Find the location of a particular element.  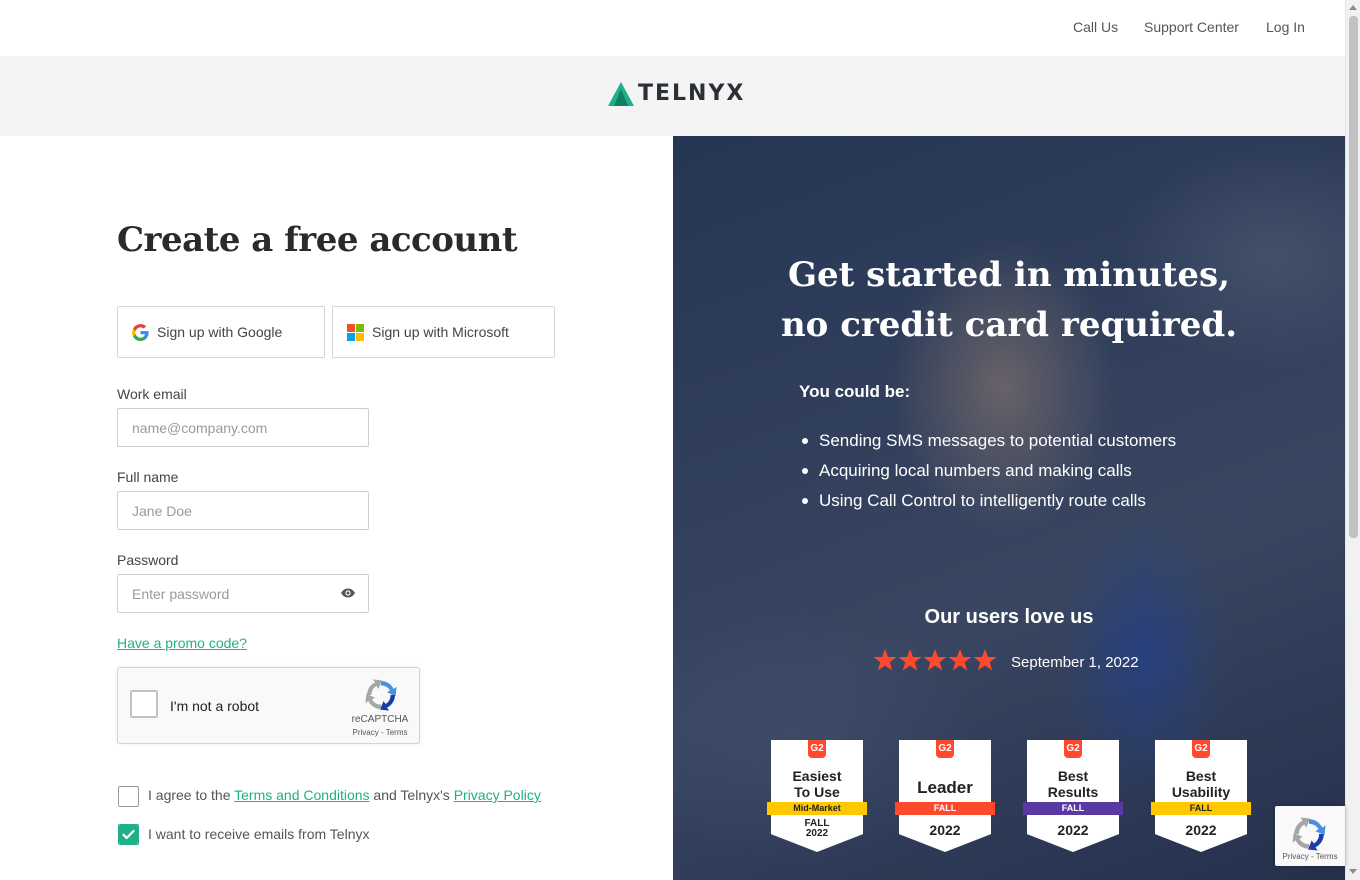

nav-support-center-link: Support Center is located at coordinates (1191, 27).